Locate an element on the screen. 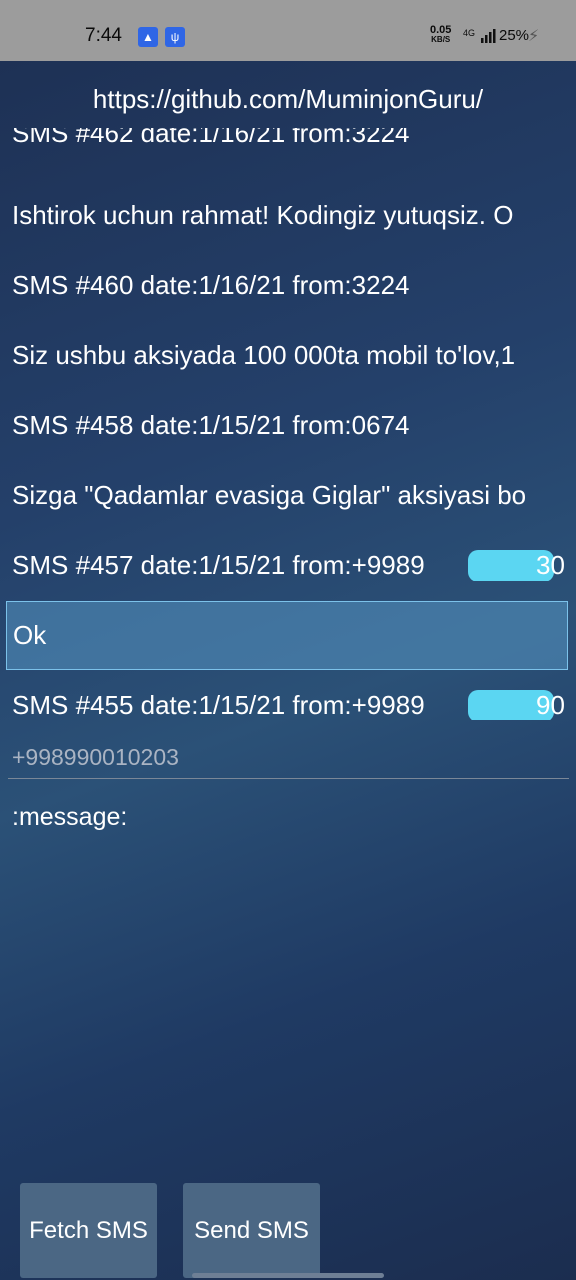  network-speed: 0.05 KB/S is located at coordinates (440, 35).